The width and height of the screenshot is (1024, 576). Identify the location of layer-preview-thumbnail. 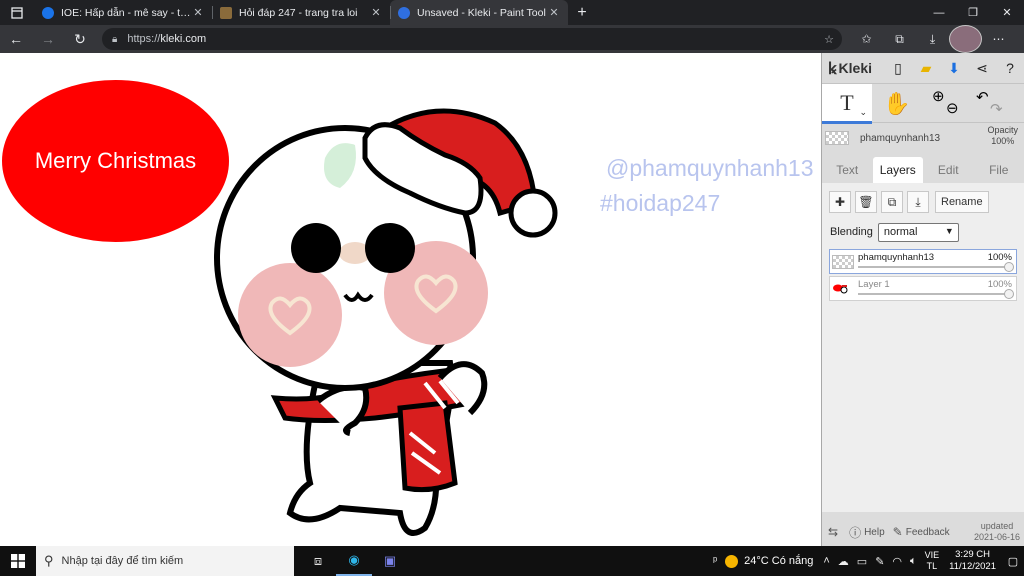
(837, 138).